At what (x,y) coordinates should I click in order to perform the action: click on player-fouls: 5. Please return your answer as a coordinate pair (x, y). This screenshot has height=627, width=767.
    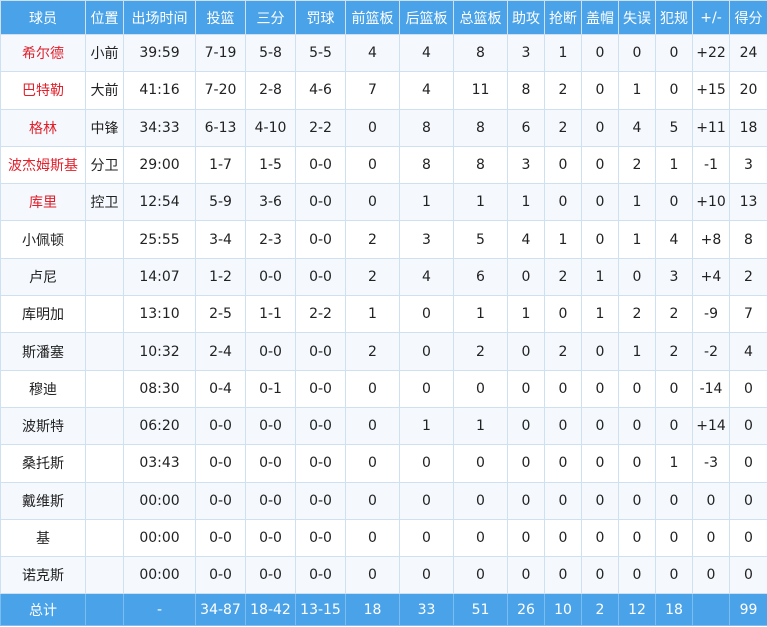
    Looking at the image, I should click on (674, 127).